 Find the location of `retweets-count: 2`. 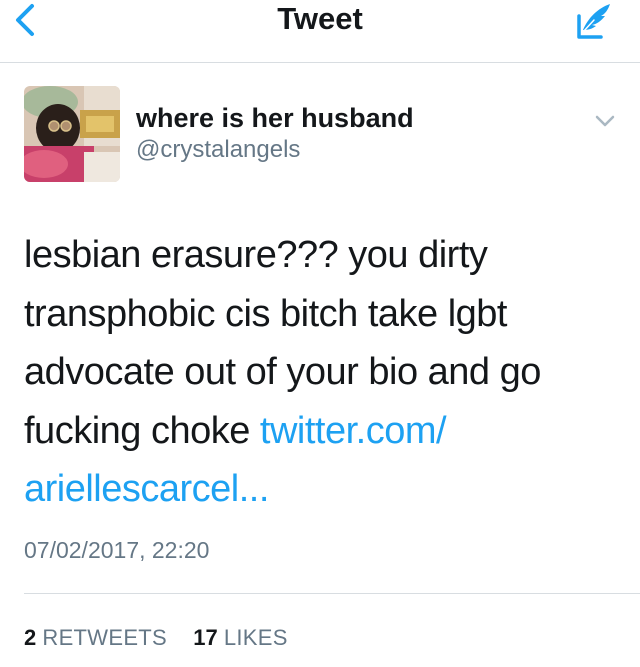

retweets-count: 2 is located at coordinates (30, 637).